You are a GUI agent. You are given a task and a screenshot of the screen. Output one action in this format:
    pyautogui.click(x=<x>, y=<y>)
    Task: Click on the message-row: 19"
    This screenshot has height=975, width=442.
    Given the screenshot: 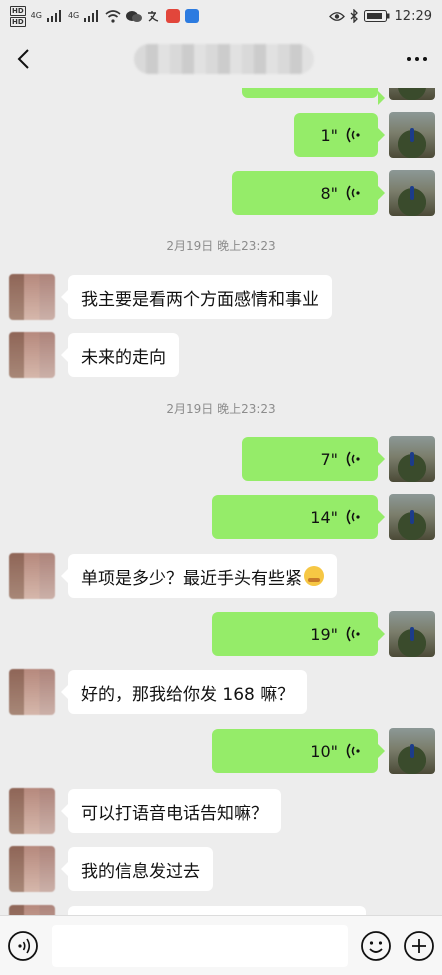 What is the action you would take?
    pyautogui.click(x=221, y=634)
    